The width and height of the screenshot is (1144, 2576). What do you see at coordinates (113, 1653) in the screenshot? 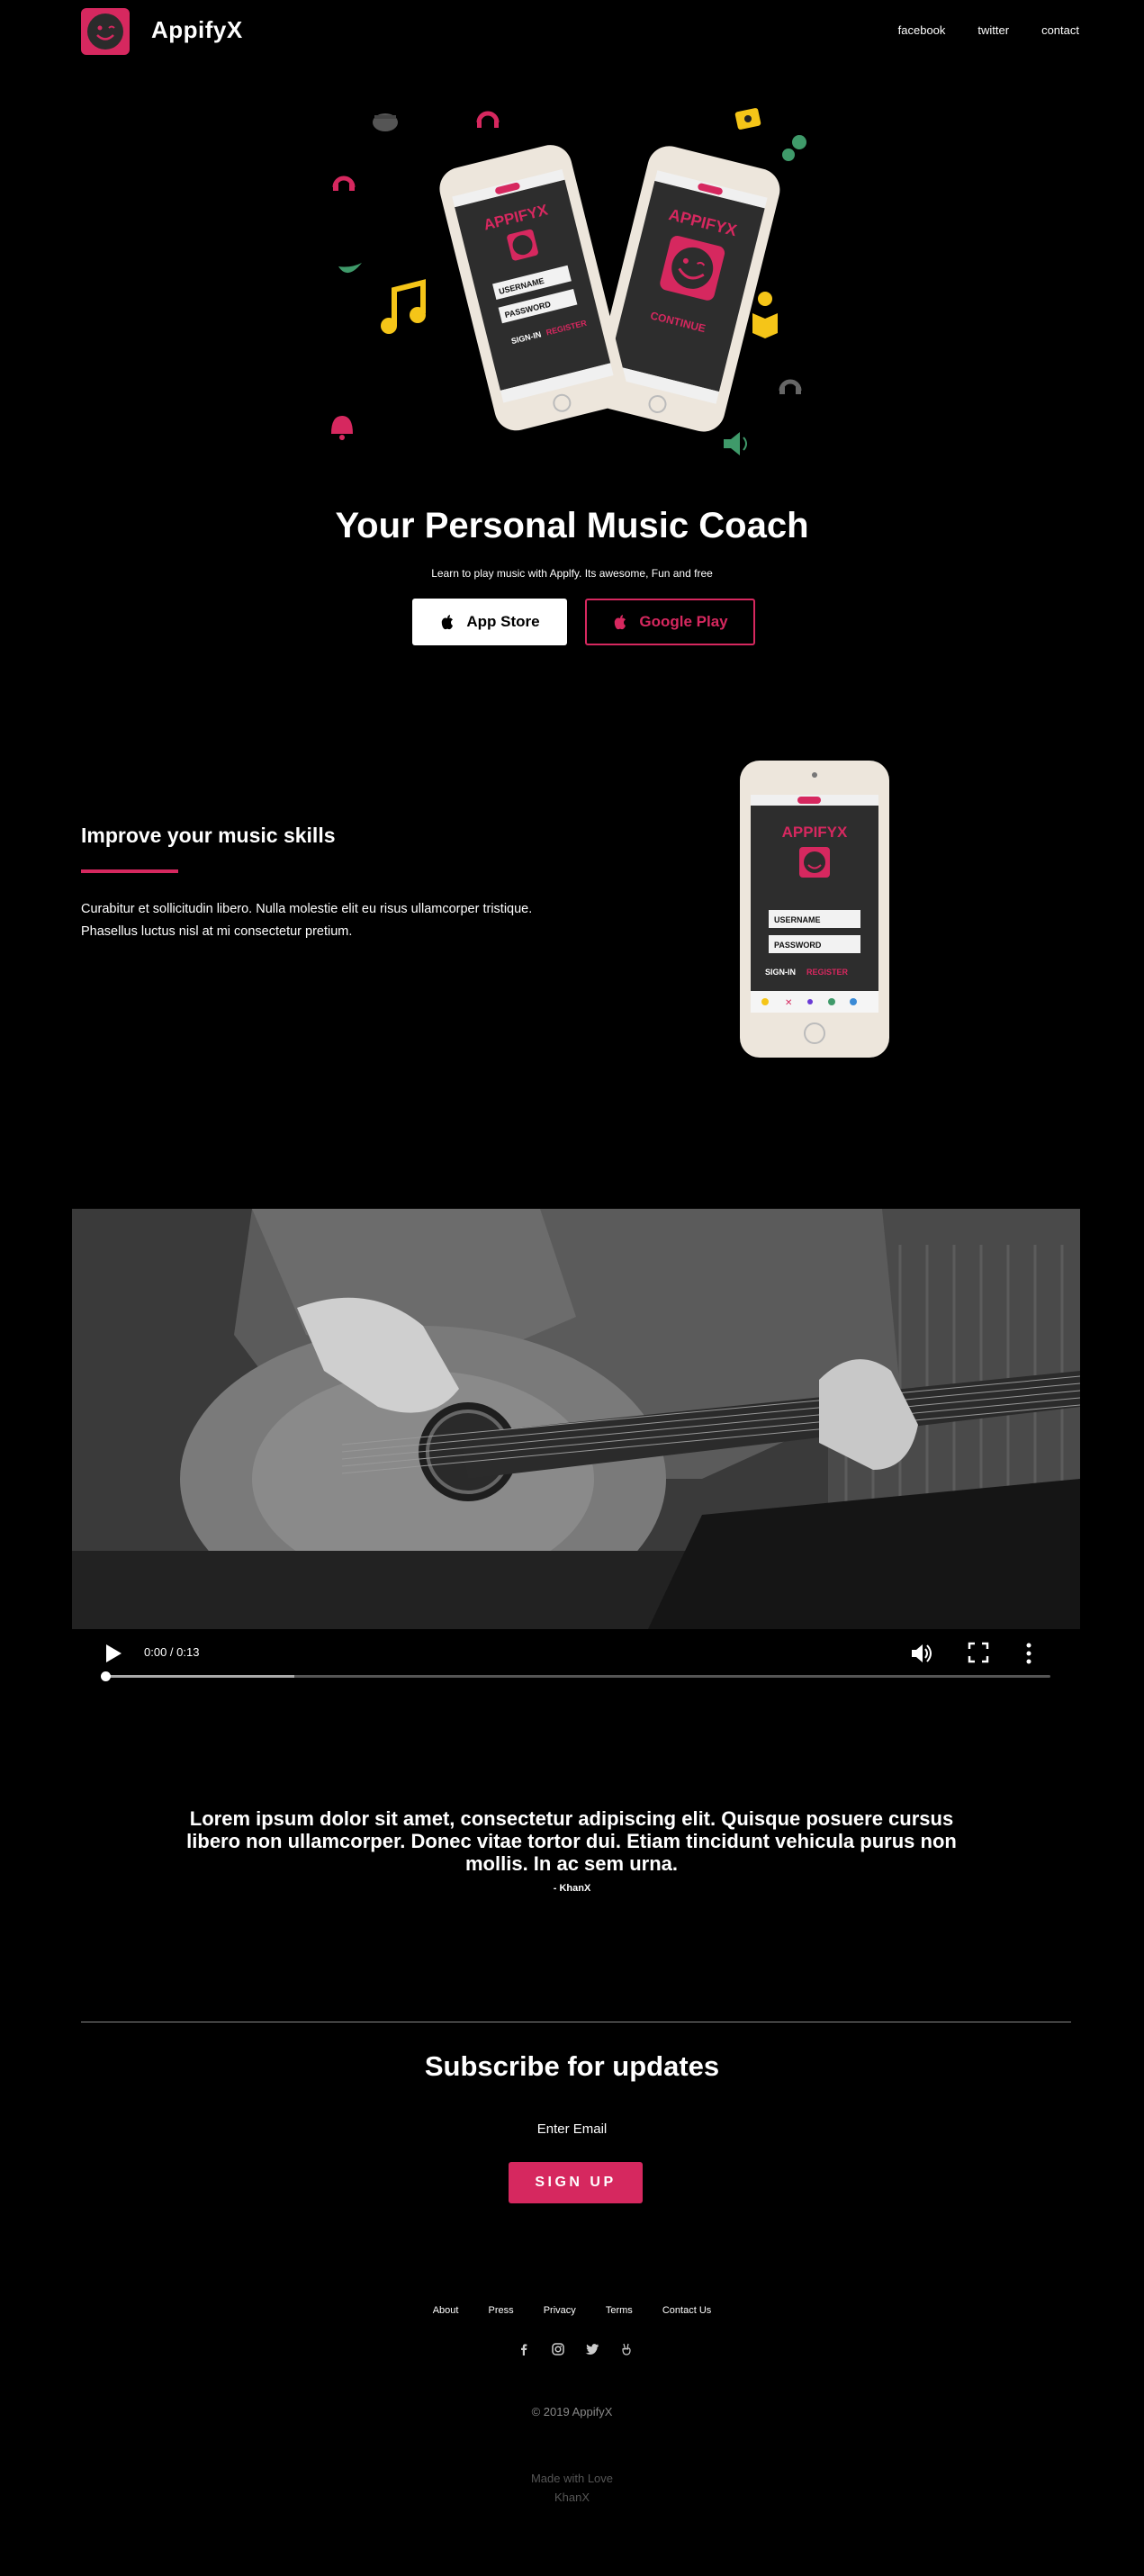
I see `play-icon` at bounding box center [113, 1653].